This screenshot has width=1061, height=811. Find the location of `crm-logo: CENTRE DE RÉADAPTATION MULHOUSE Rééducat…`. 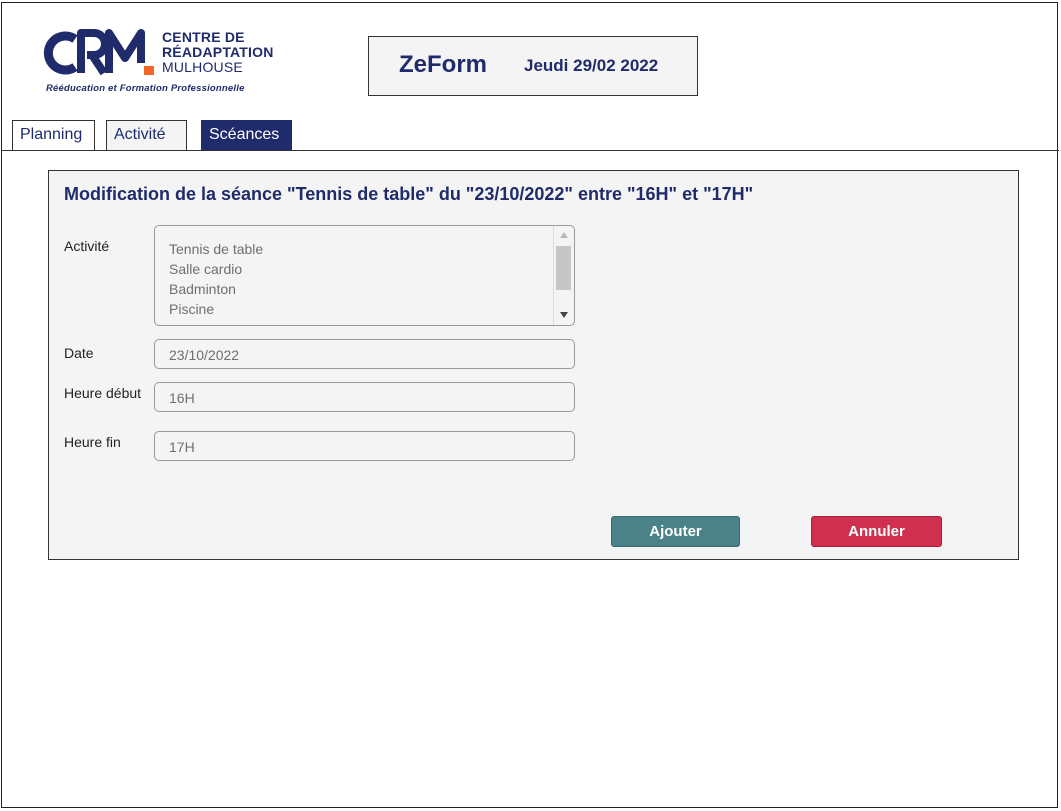

crm-logo: CENTRE DE RÉADAPTATION MULHOUSE Rééducat… is located at coordinates (159, 64).